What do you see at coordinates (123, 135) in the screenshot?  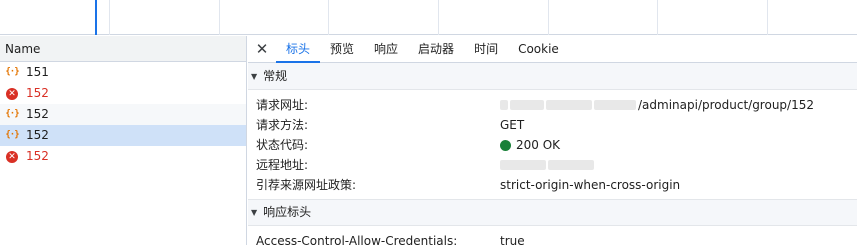 I see `request-row-selected: {·} 152` at bounding box center [123, 135].